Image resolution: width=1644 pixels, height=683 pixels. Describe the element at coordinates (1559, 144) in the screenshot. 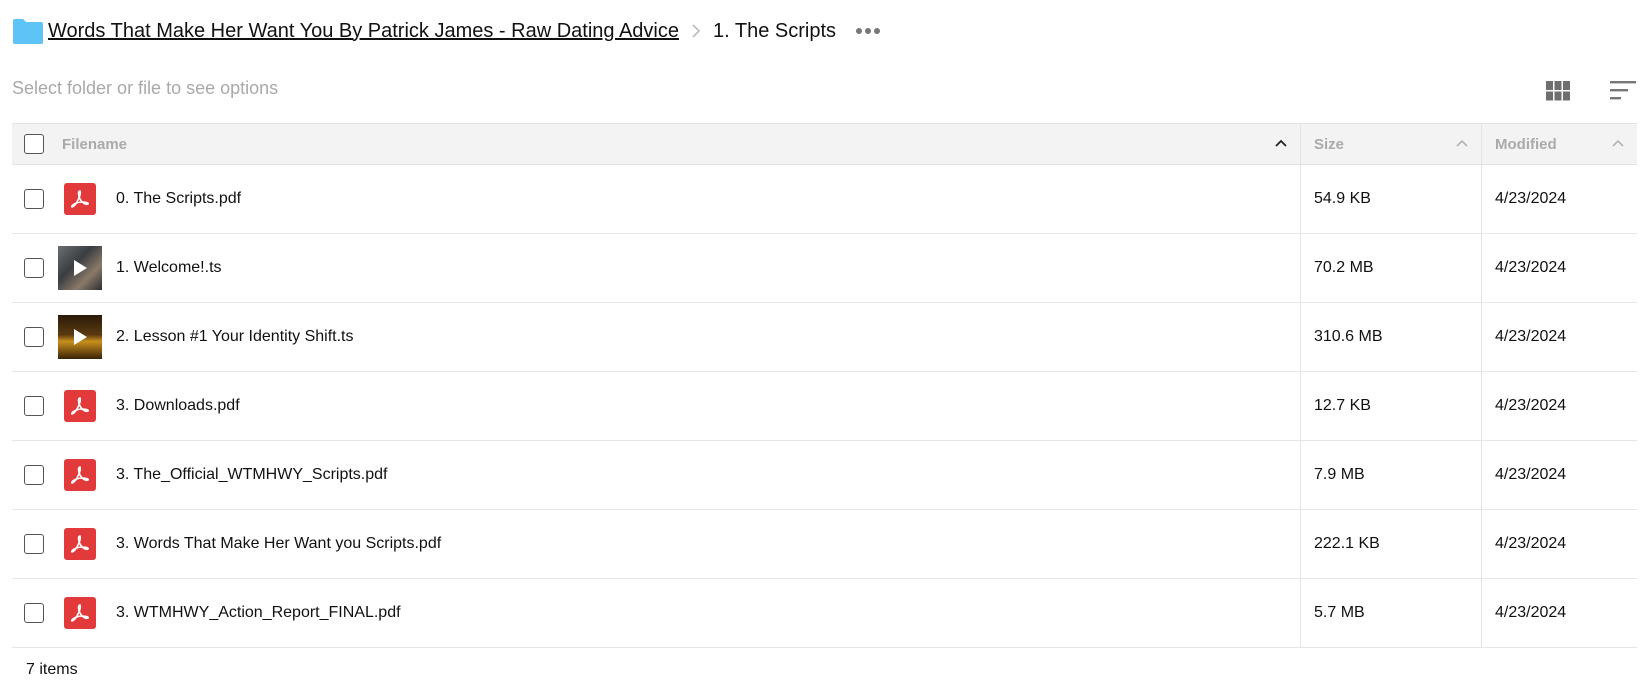

I see `column-header-modified: Modified` at that location.